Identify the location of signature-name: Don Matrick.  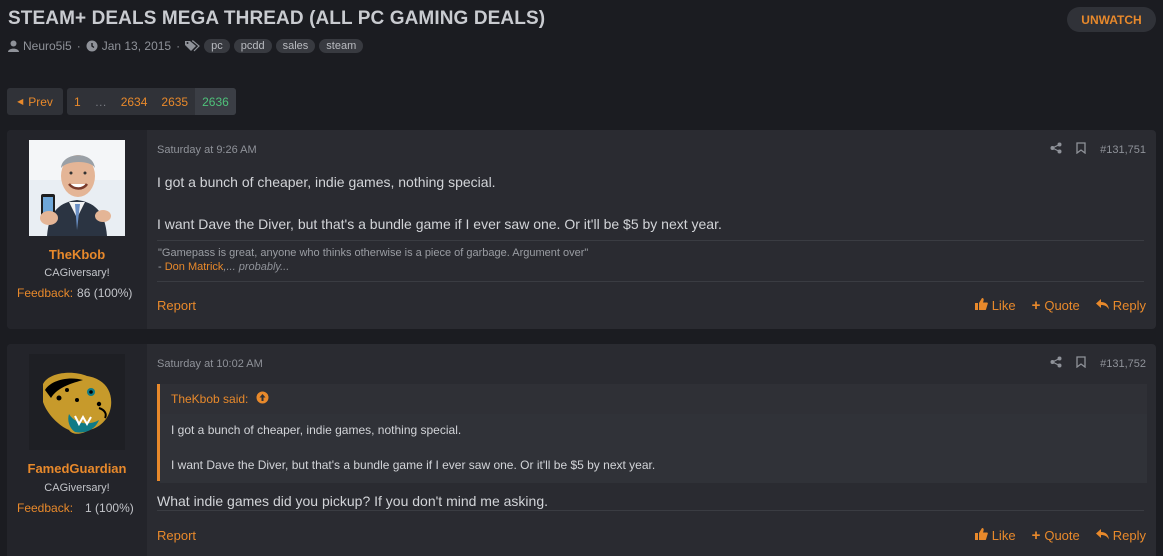
(194, 267).